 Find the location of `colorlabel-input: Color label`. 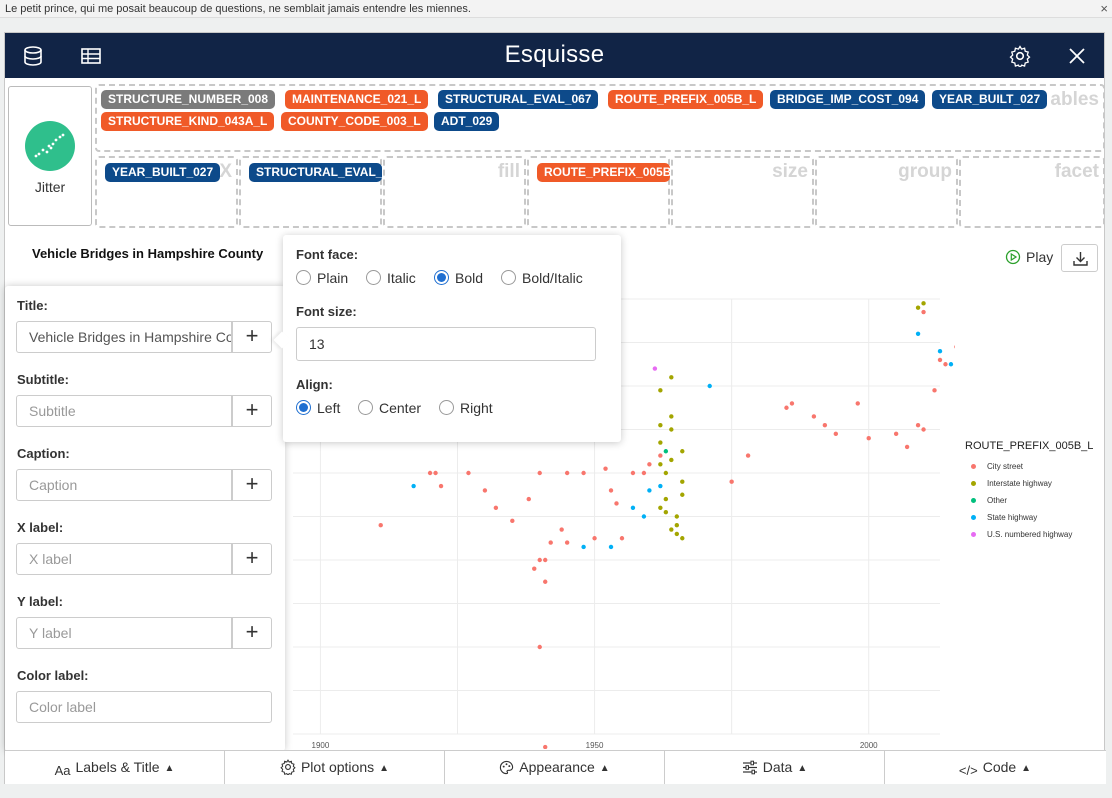

colorlabel-input: Color label is located at coordinates (144, 707).